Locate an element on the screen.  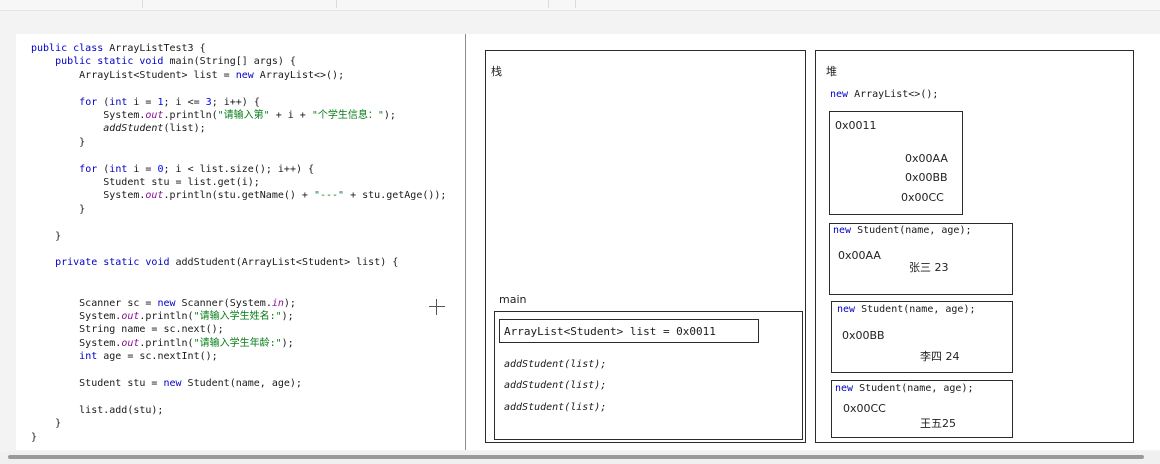
scrollbar-thumb is located at coordinates (576, 457).